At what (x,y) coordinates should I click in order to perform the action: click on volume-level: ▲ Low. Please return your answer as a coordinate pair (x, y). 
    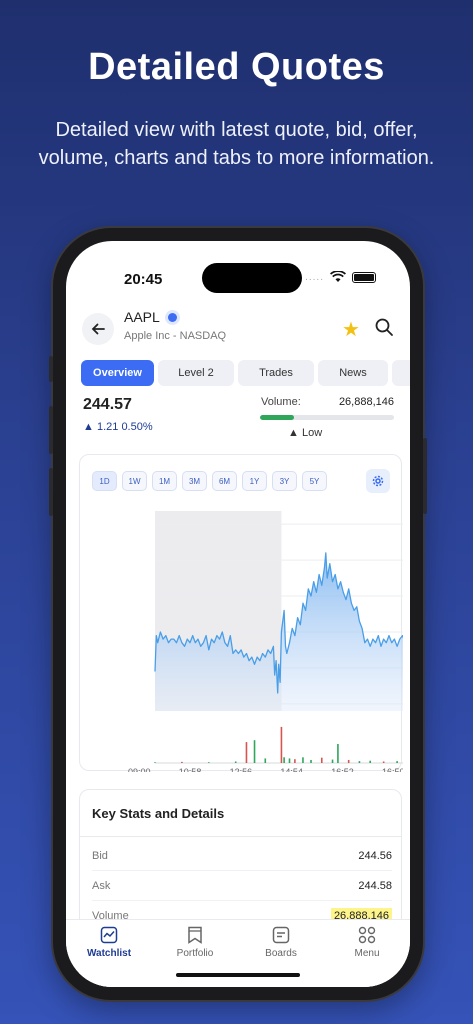
    Looking at the image, I should click on (305, 433).